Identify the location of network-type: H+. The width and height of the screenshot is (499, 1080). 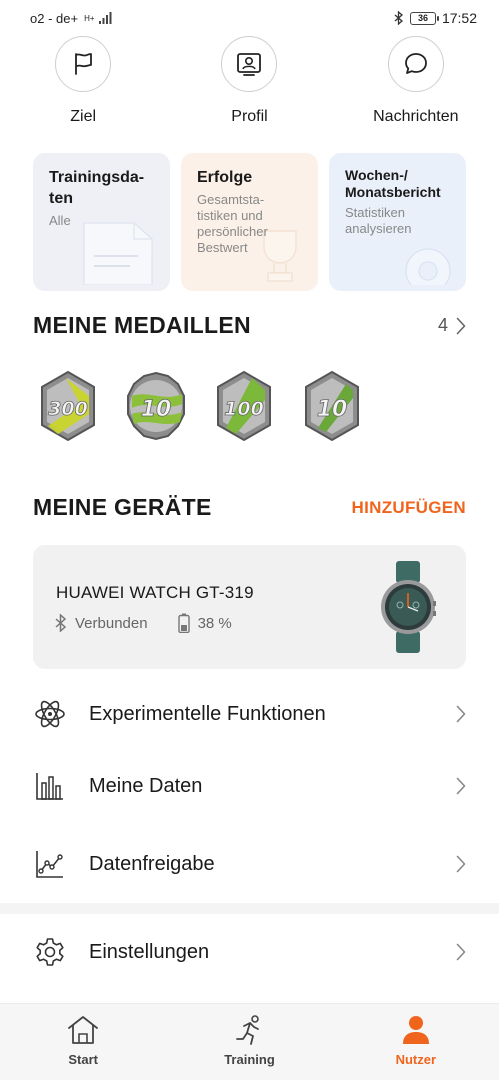
(89, 18).